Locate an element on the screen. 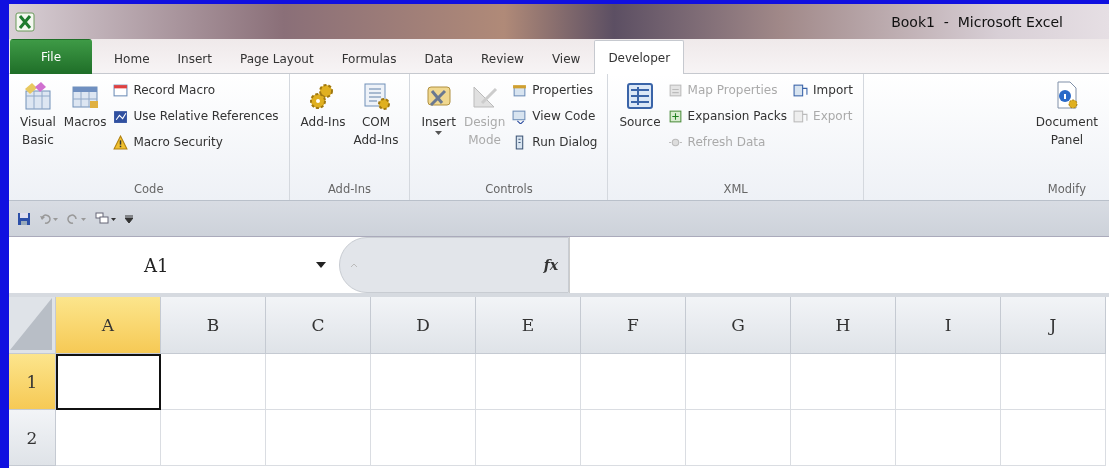 The height and width of the screenshot is (472, 1109). ribbon-button: Run Dialog is located at coordinates (555, 142).